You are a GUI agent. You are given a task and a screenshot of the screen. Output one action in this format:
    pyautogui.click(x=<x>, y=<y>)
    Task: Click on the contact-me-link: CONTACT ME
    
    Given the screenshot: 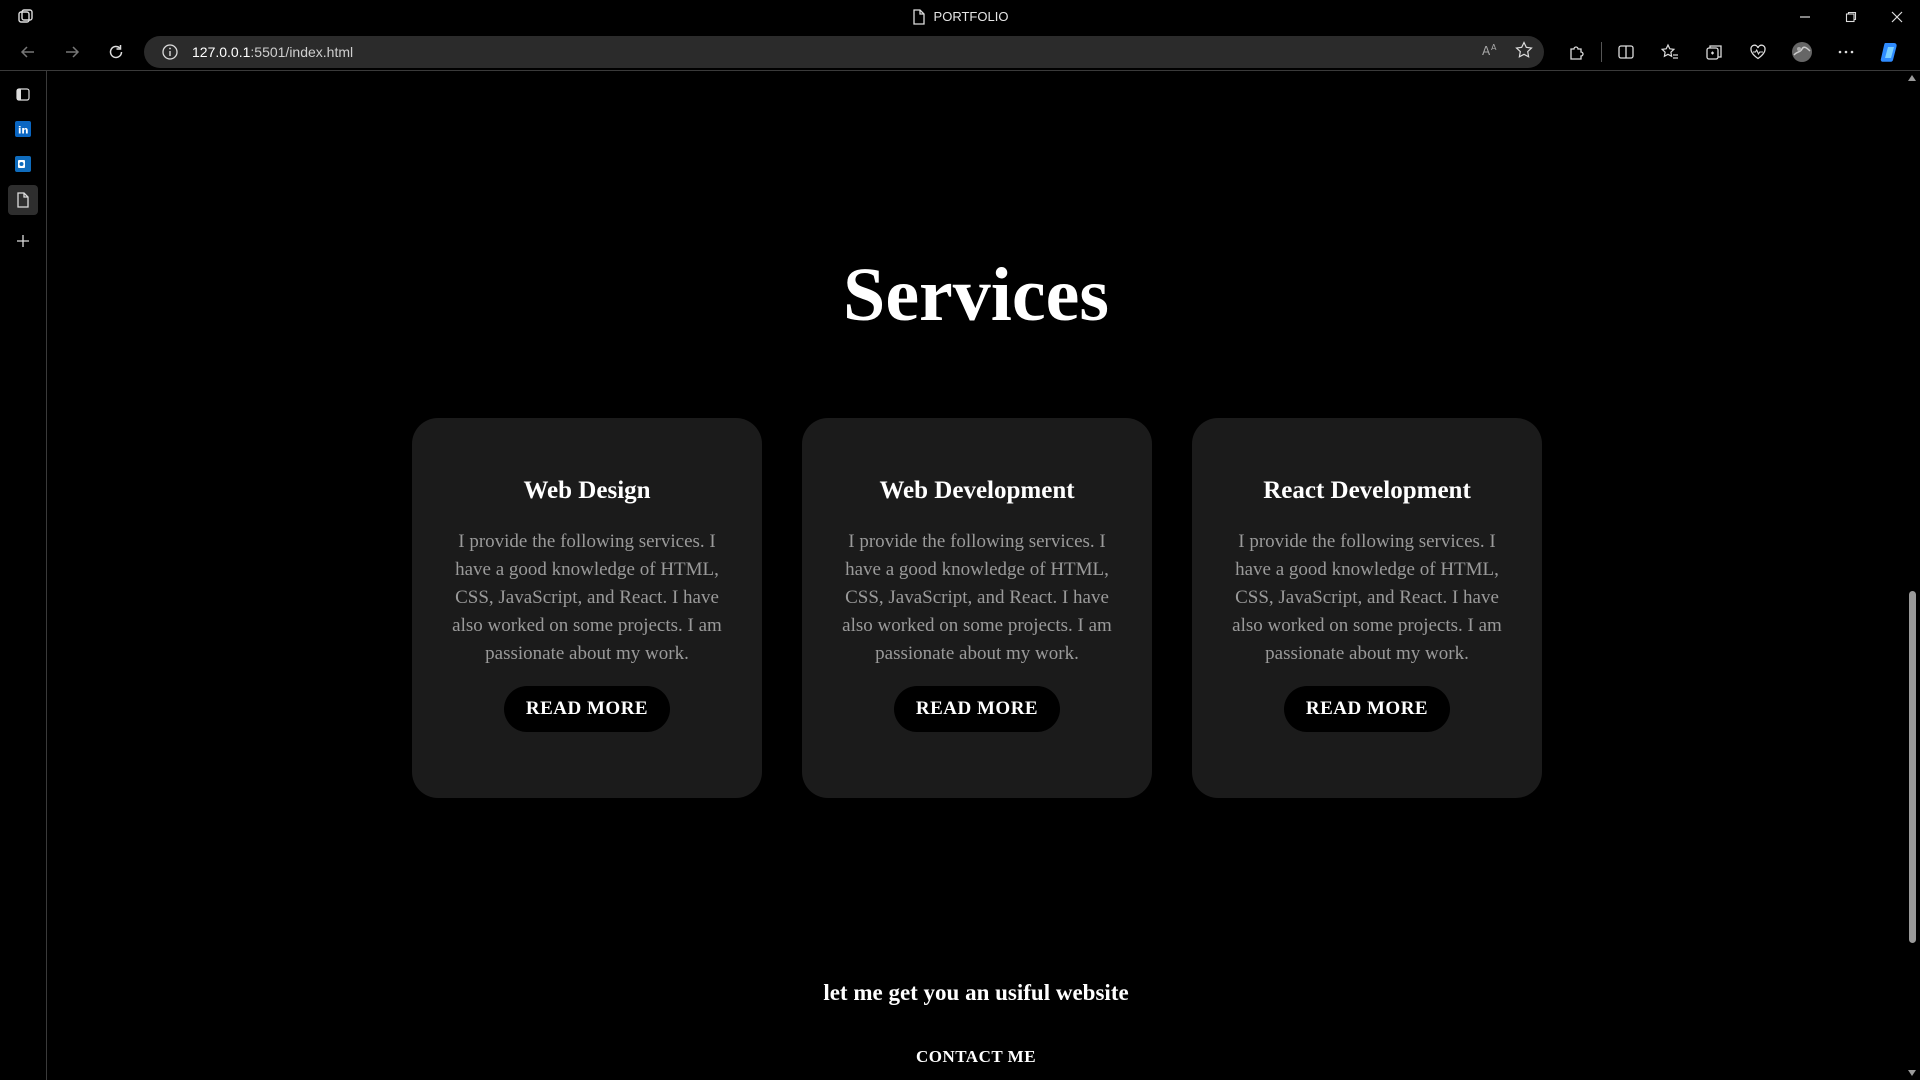 What is the action you would take?
    pyautogui.click(x=976, y=1057)
    